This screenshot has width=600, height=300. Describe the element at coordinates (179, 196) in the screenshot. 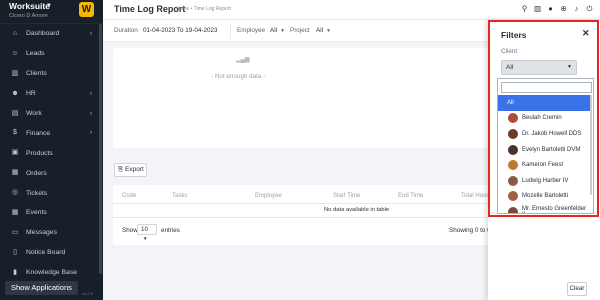

I see `column-header-tasks: Tasks` at that location.